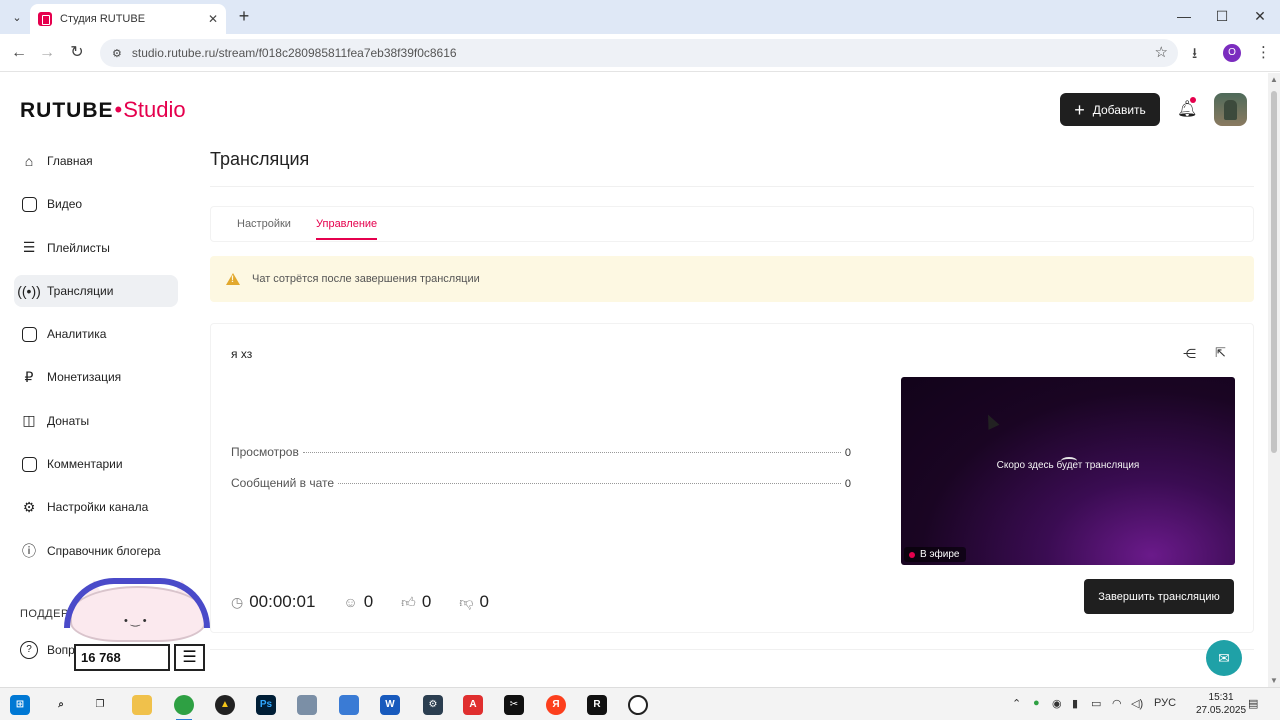  I want to click on tray-battery-icon: ▭, so click(1096, 703).